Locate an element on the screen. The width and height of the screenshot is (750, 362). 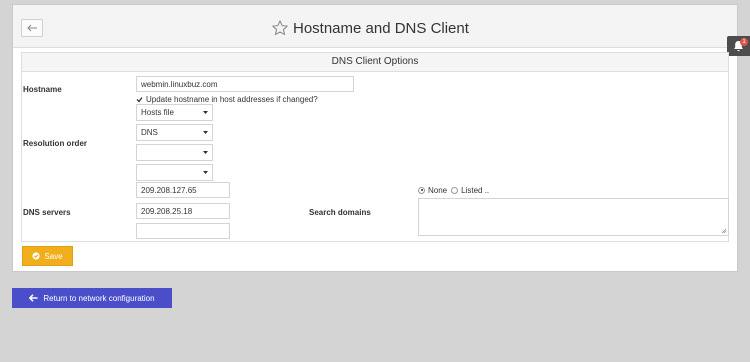
hostname-label: Hostname is located at coordinates (42, 89).